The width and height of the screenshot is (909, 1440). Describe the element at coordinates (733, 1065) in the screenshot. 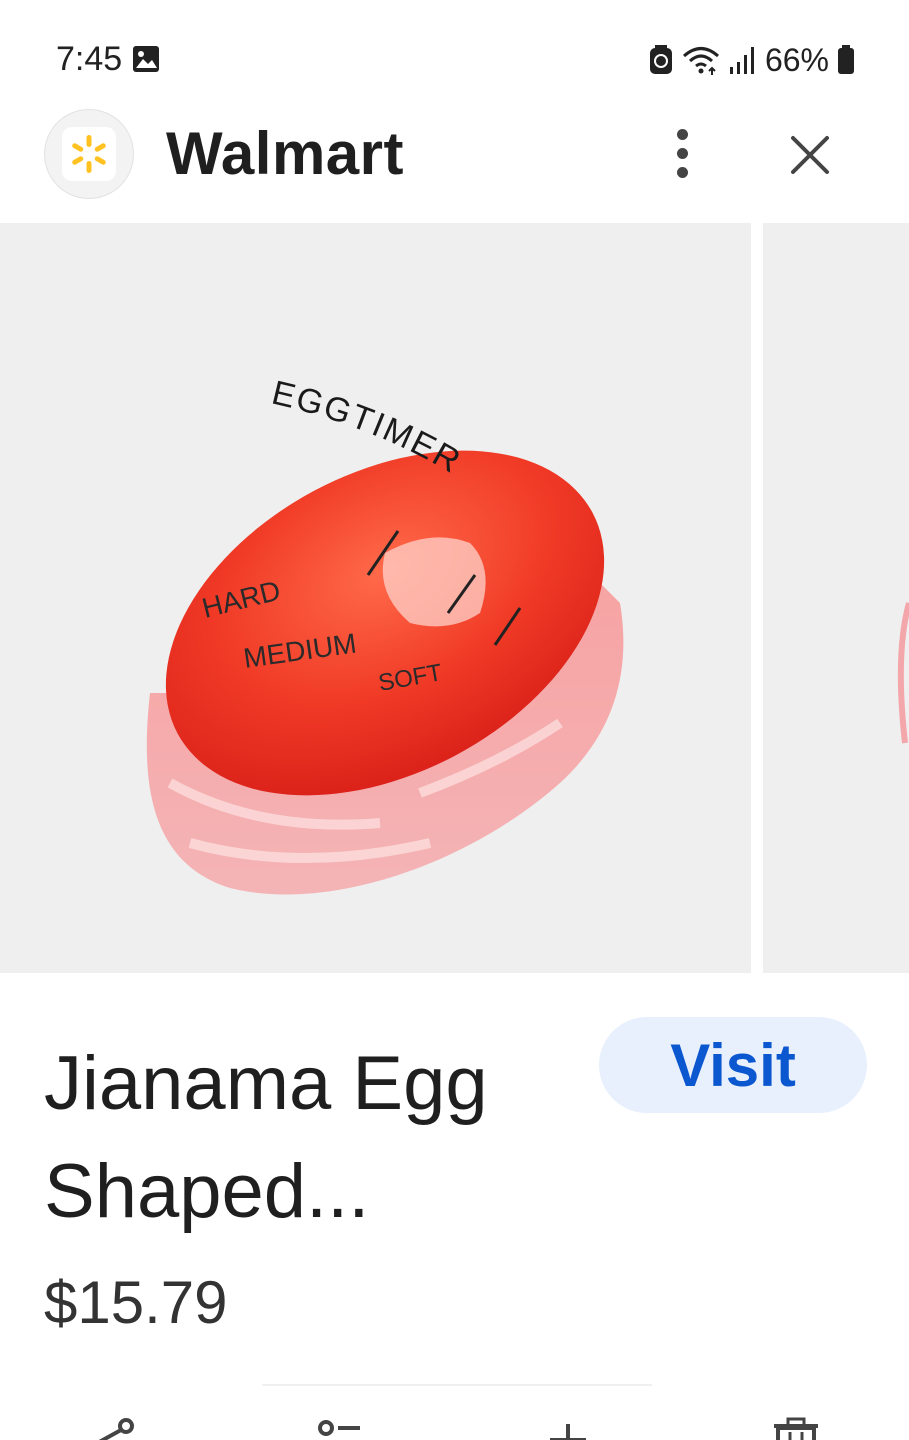

I see `visit-button: Visit` at that location.